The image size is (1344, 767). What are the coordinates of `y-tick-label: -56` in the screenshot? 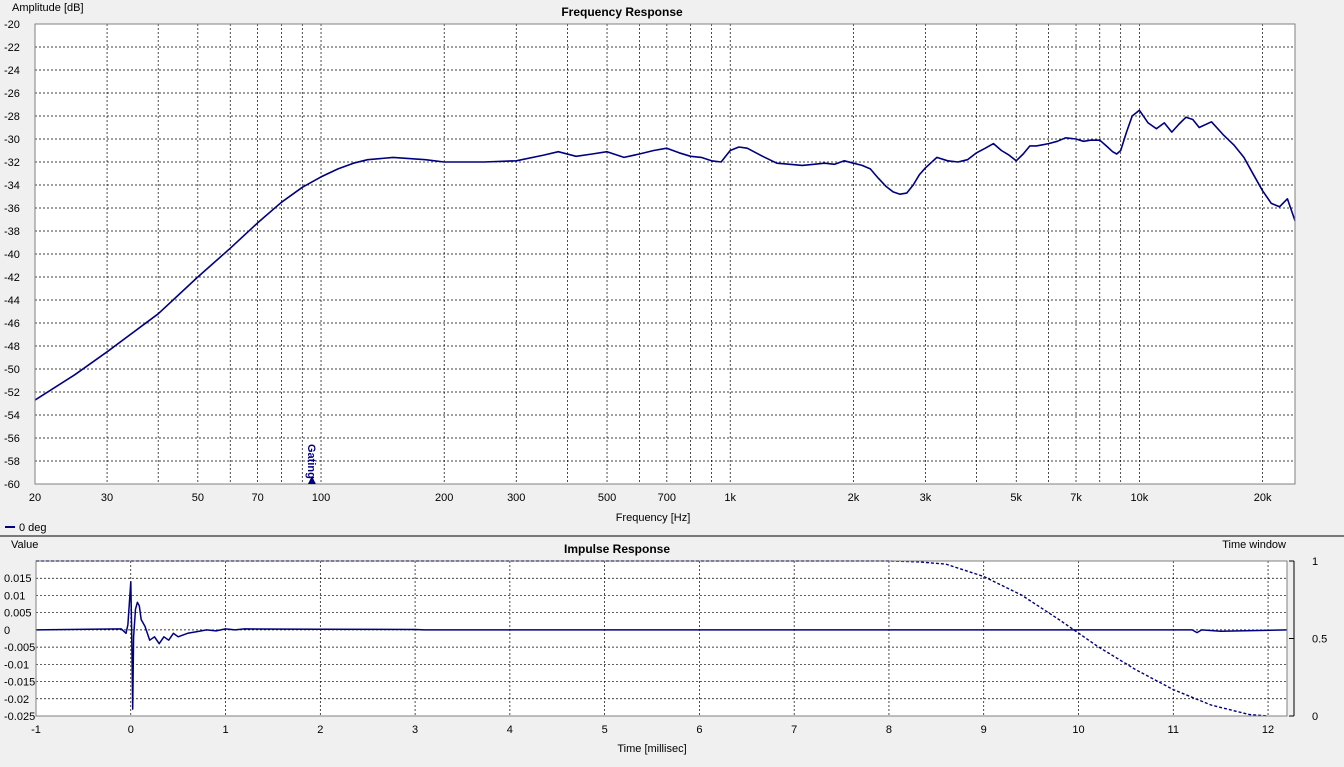 It's located at (12, 439).